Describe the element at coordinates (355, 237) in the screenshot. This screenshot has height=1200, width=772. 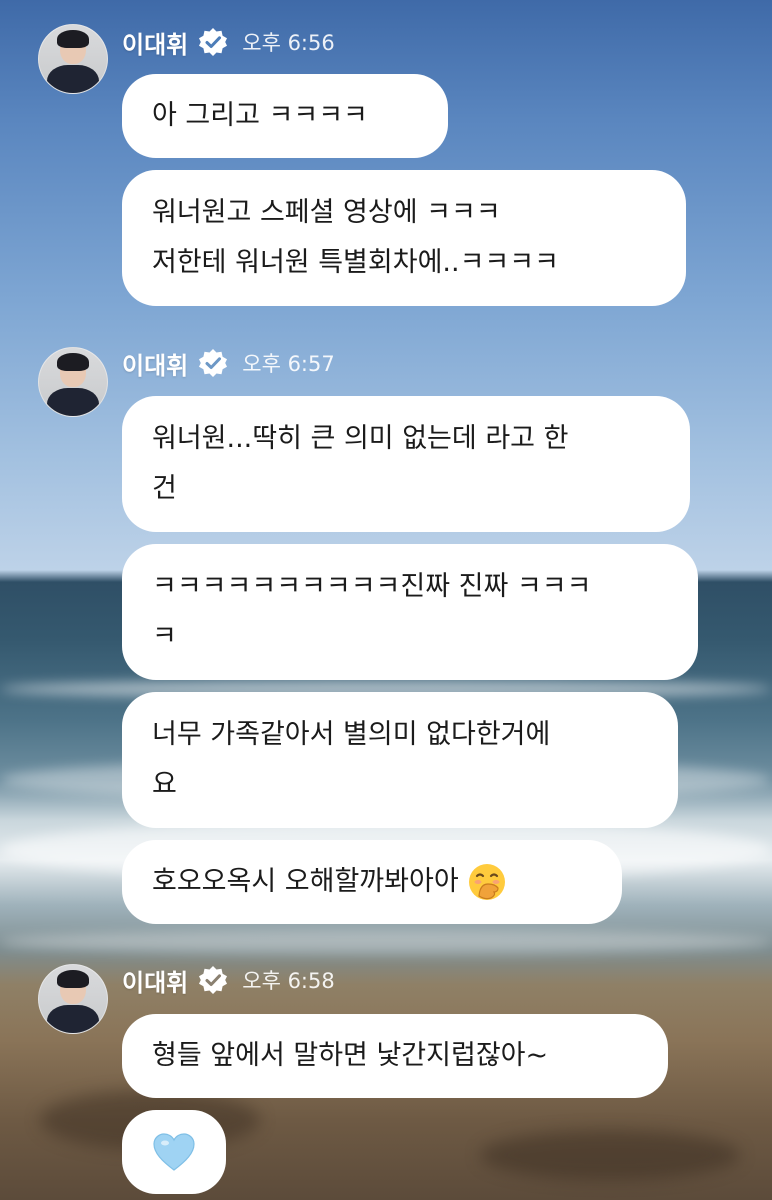
I see `message-text: 워너원고 스페셜 영상에 ㅋㅋㅋ 저한테 워너원 특별회차에..ㅋㅋㅋㅋ` at that location.